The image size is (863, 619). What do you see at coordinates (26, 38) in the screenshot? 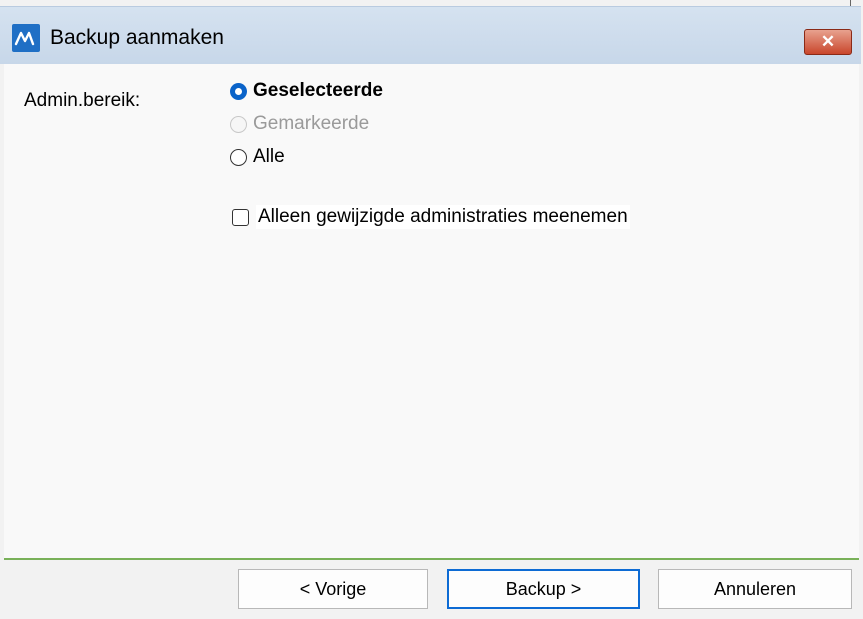
I see `av-logo-icon` at bounding box center [26, 38].